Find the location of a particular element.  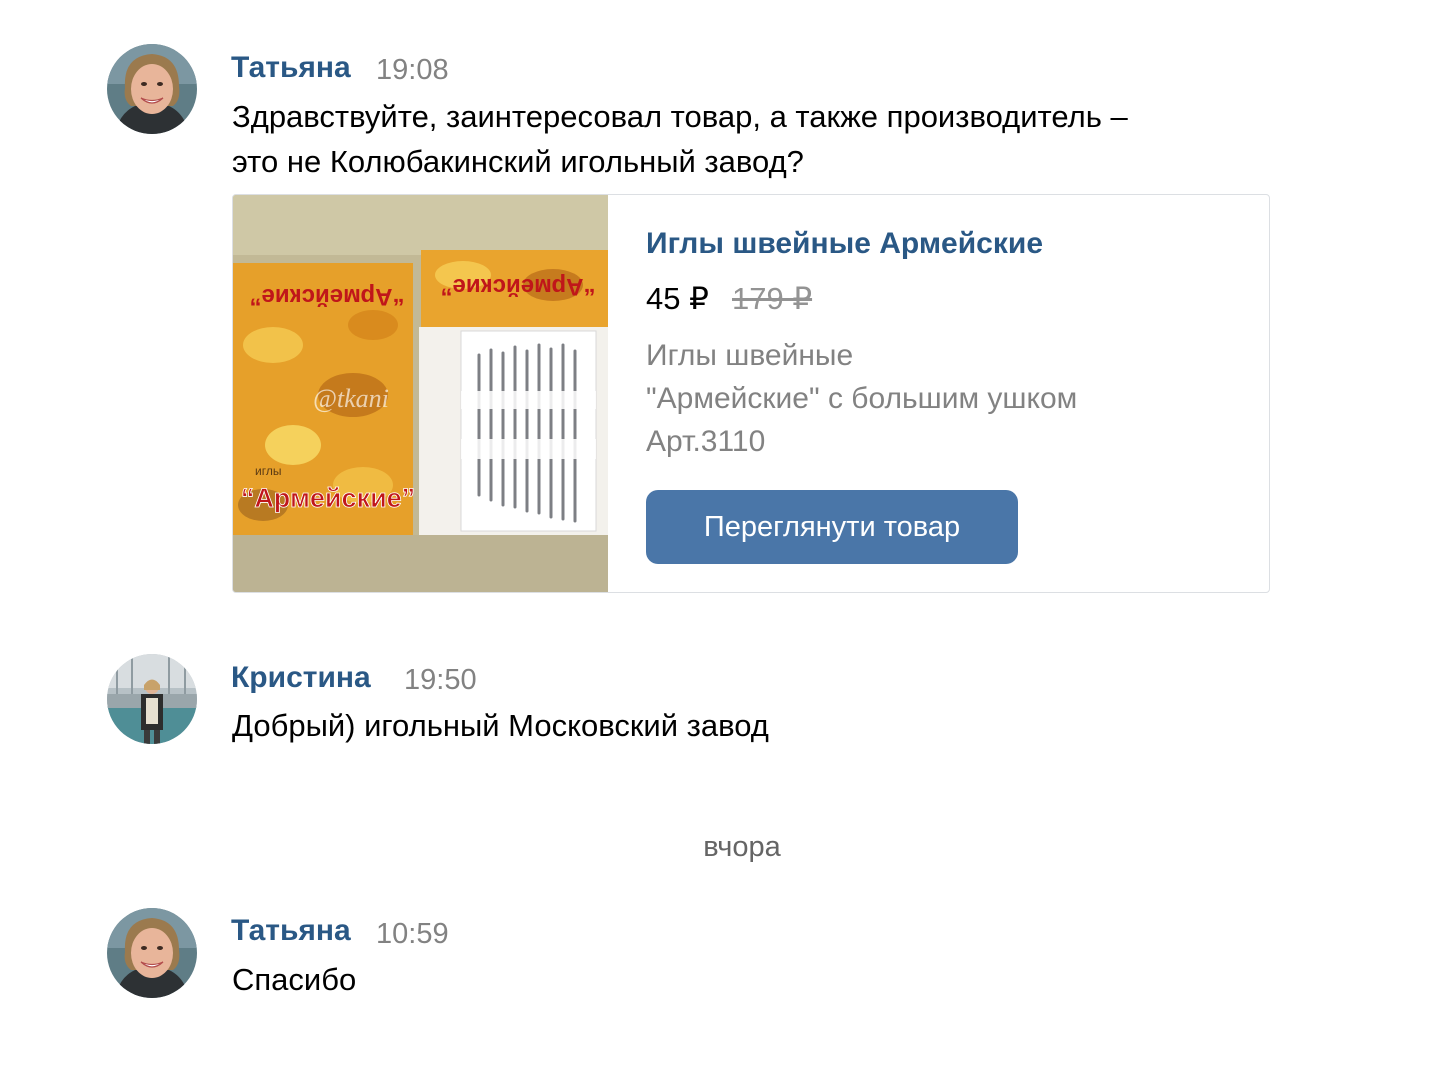

message-text: Добрый) игольный Московский завод is located at coordinates (500, 725).